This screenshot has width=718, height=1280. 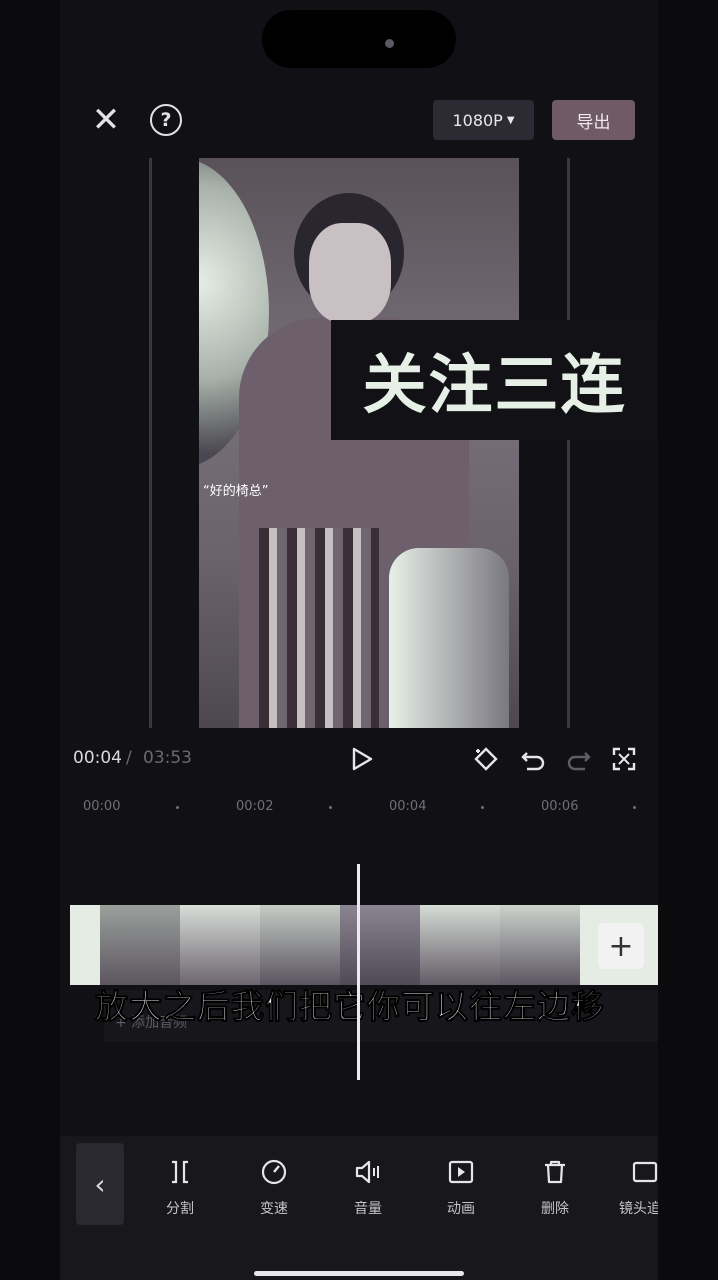 What do you see at coordinates (180, 1187) in the screenshot?
I see `tool-split: 分割` at bounding box center [180, 1187].